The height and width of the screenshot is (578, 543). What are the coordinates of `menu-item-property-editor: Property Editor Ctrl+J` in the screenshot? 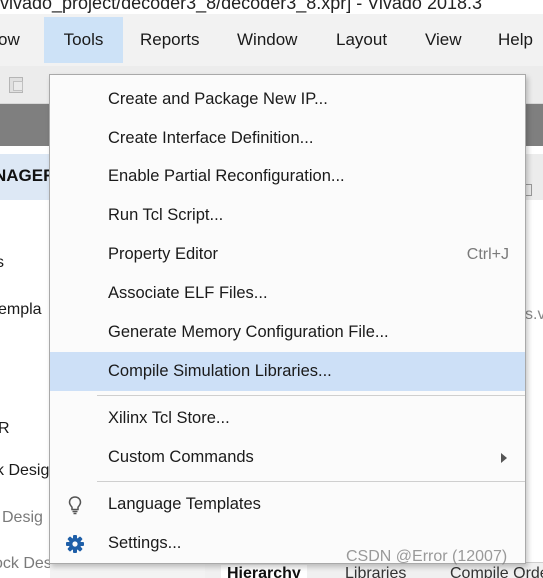 It's located at (287, 254).